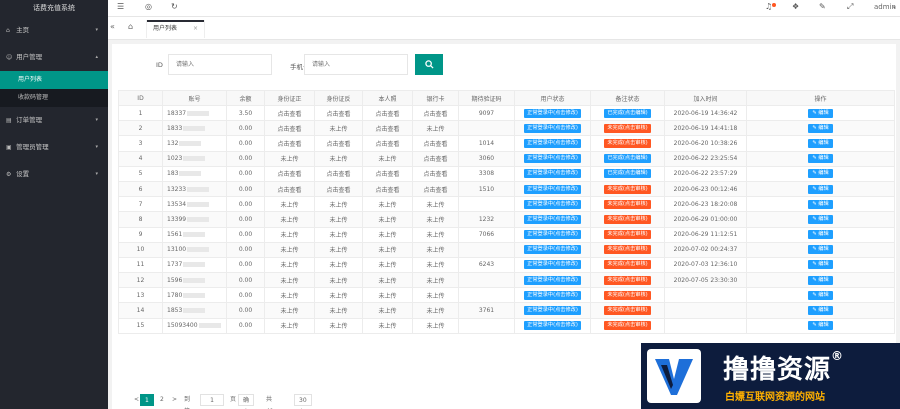  I want to click on sidebar-item-orders: ▤ 订单管理 ▾, so click(54, 120).